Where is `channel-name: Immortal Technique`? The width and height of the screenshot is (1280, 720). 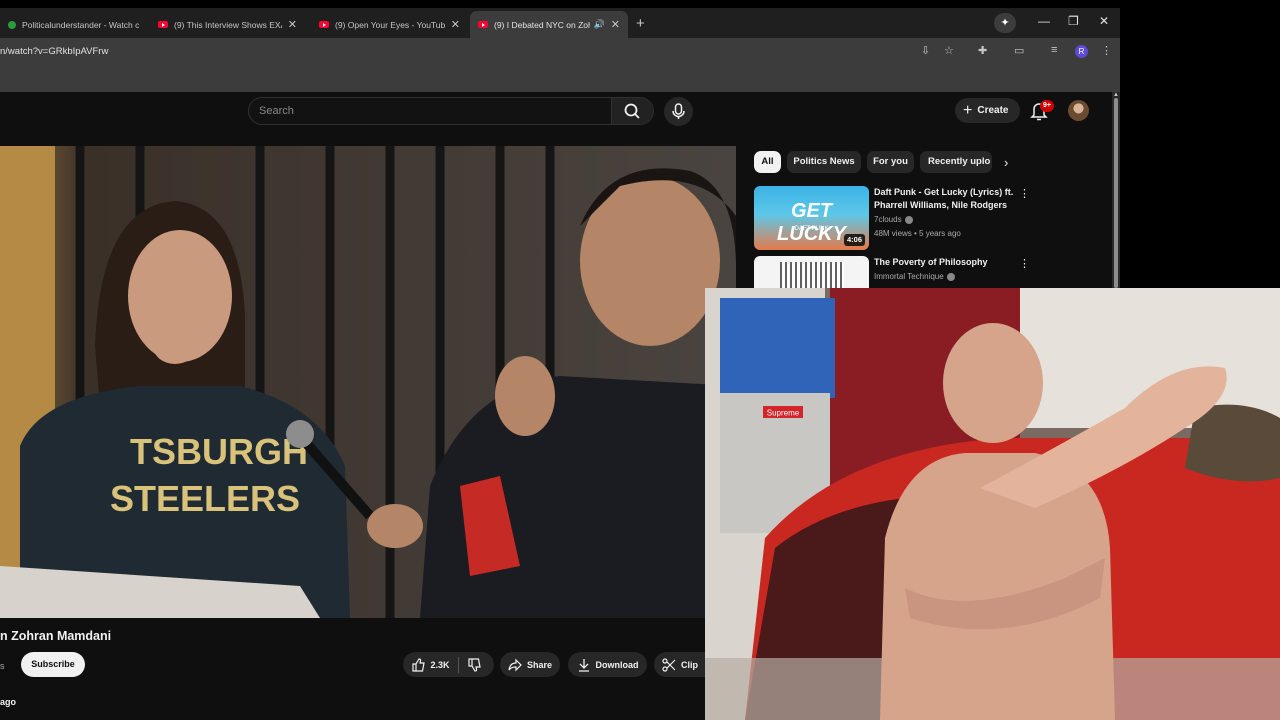 channel-name: Immortal Technique is located at coordinates (909, 276).